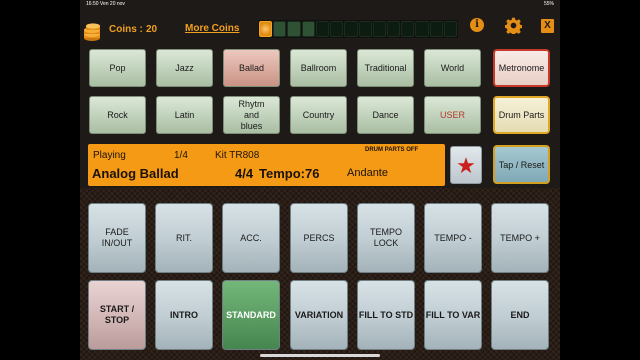 Image resolution: width=640 pixels, height=360 pixels. What do you see at coordinates (251, 238) in the screenshot?
I see `acc-pad: ACC.` at bounding box center [251, 238].